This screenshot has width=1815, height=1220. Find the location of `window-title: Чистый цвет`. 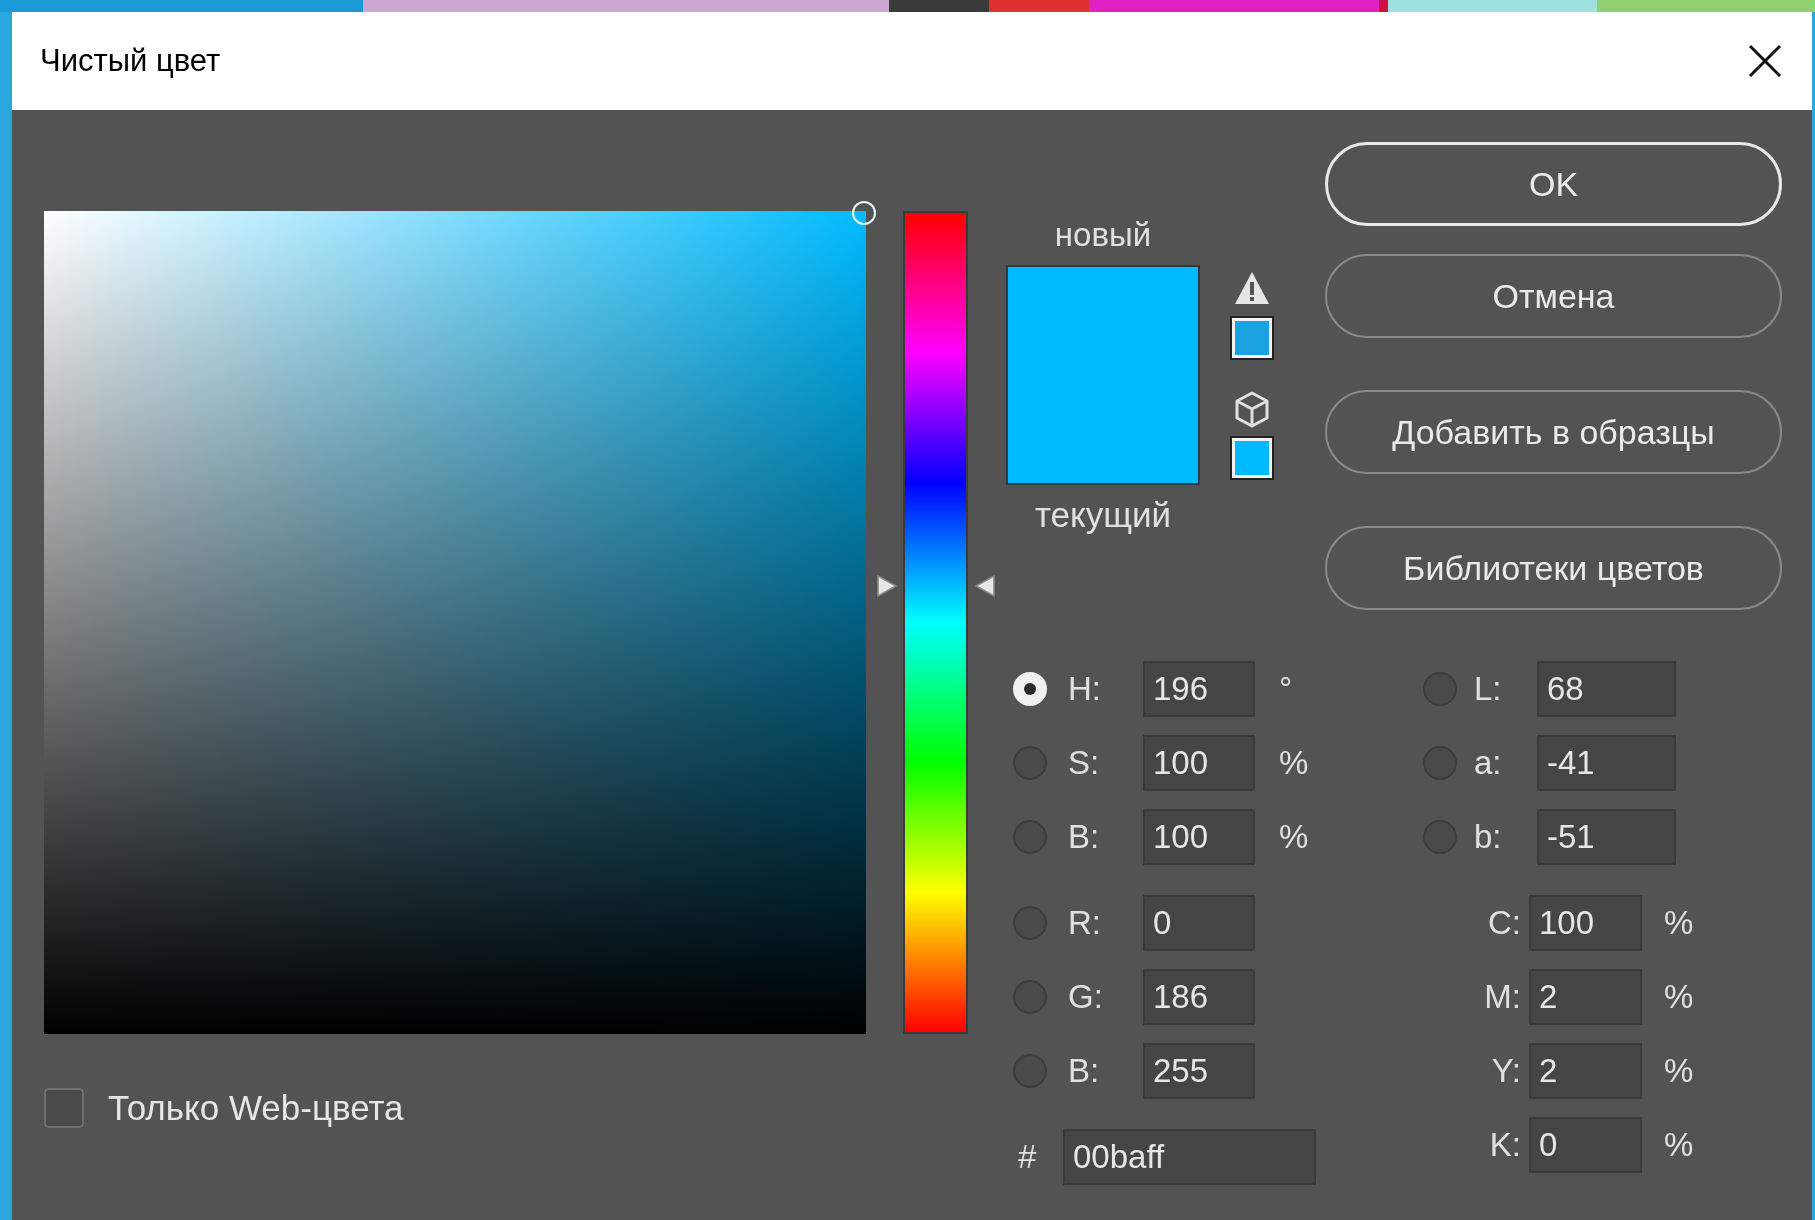

window-title: Чистый цвет is located at coordinates (130, 60).